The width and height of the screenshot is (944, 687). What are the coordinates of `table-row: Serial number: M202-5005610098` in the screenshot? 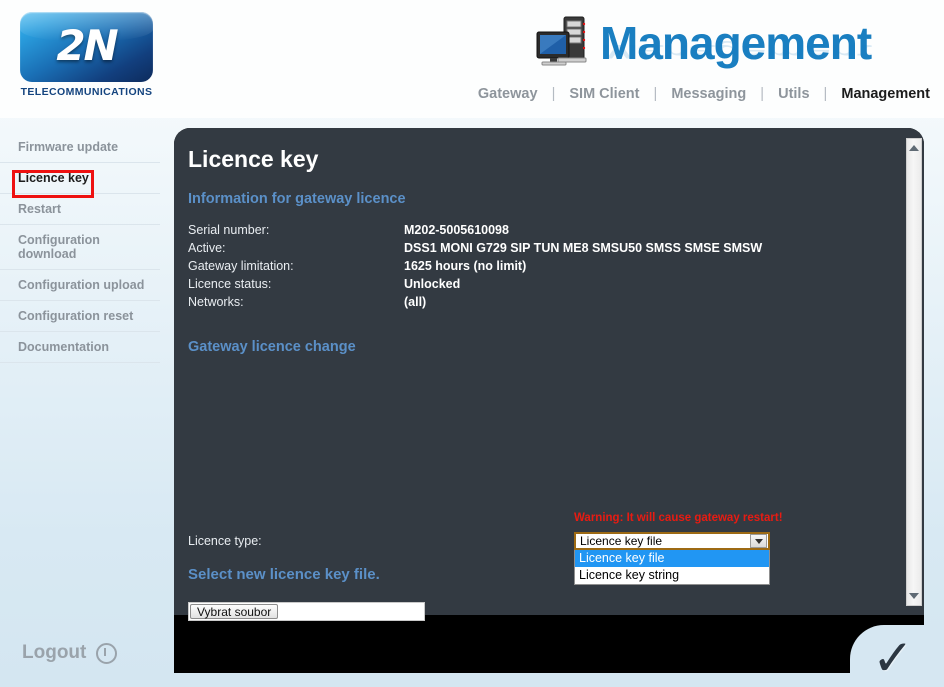 It's located at (475, 230).